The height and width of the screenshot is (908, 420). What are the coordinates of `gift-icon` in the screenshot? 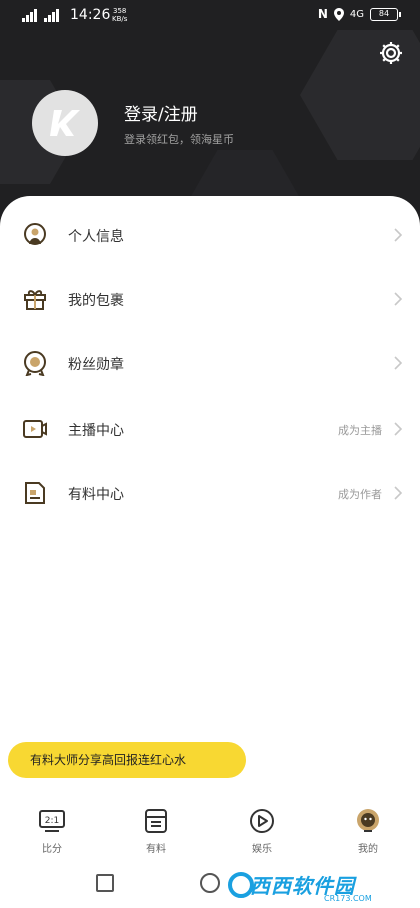 It's located at (35, 300).